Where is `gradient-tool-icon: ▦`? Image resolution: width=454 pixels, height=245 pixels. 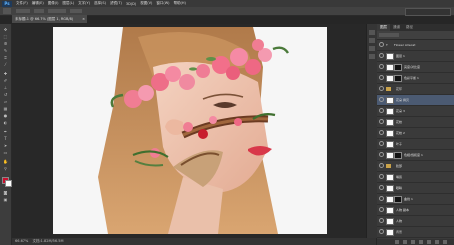
gradient-tool-icon: ▦ is located at coordinates (5, 108).